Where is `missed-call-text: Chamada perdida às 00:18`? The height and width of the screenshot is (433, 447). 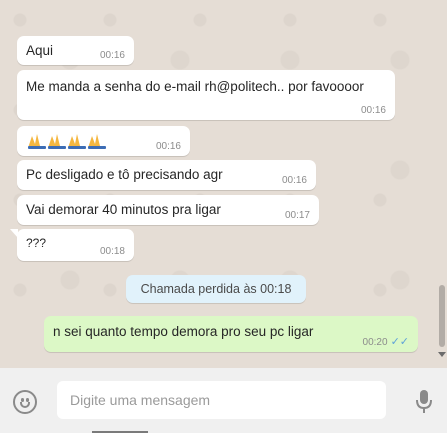
missed-call-text: Chamada perdida às 00:18 is located at coordinates (216, 289).